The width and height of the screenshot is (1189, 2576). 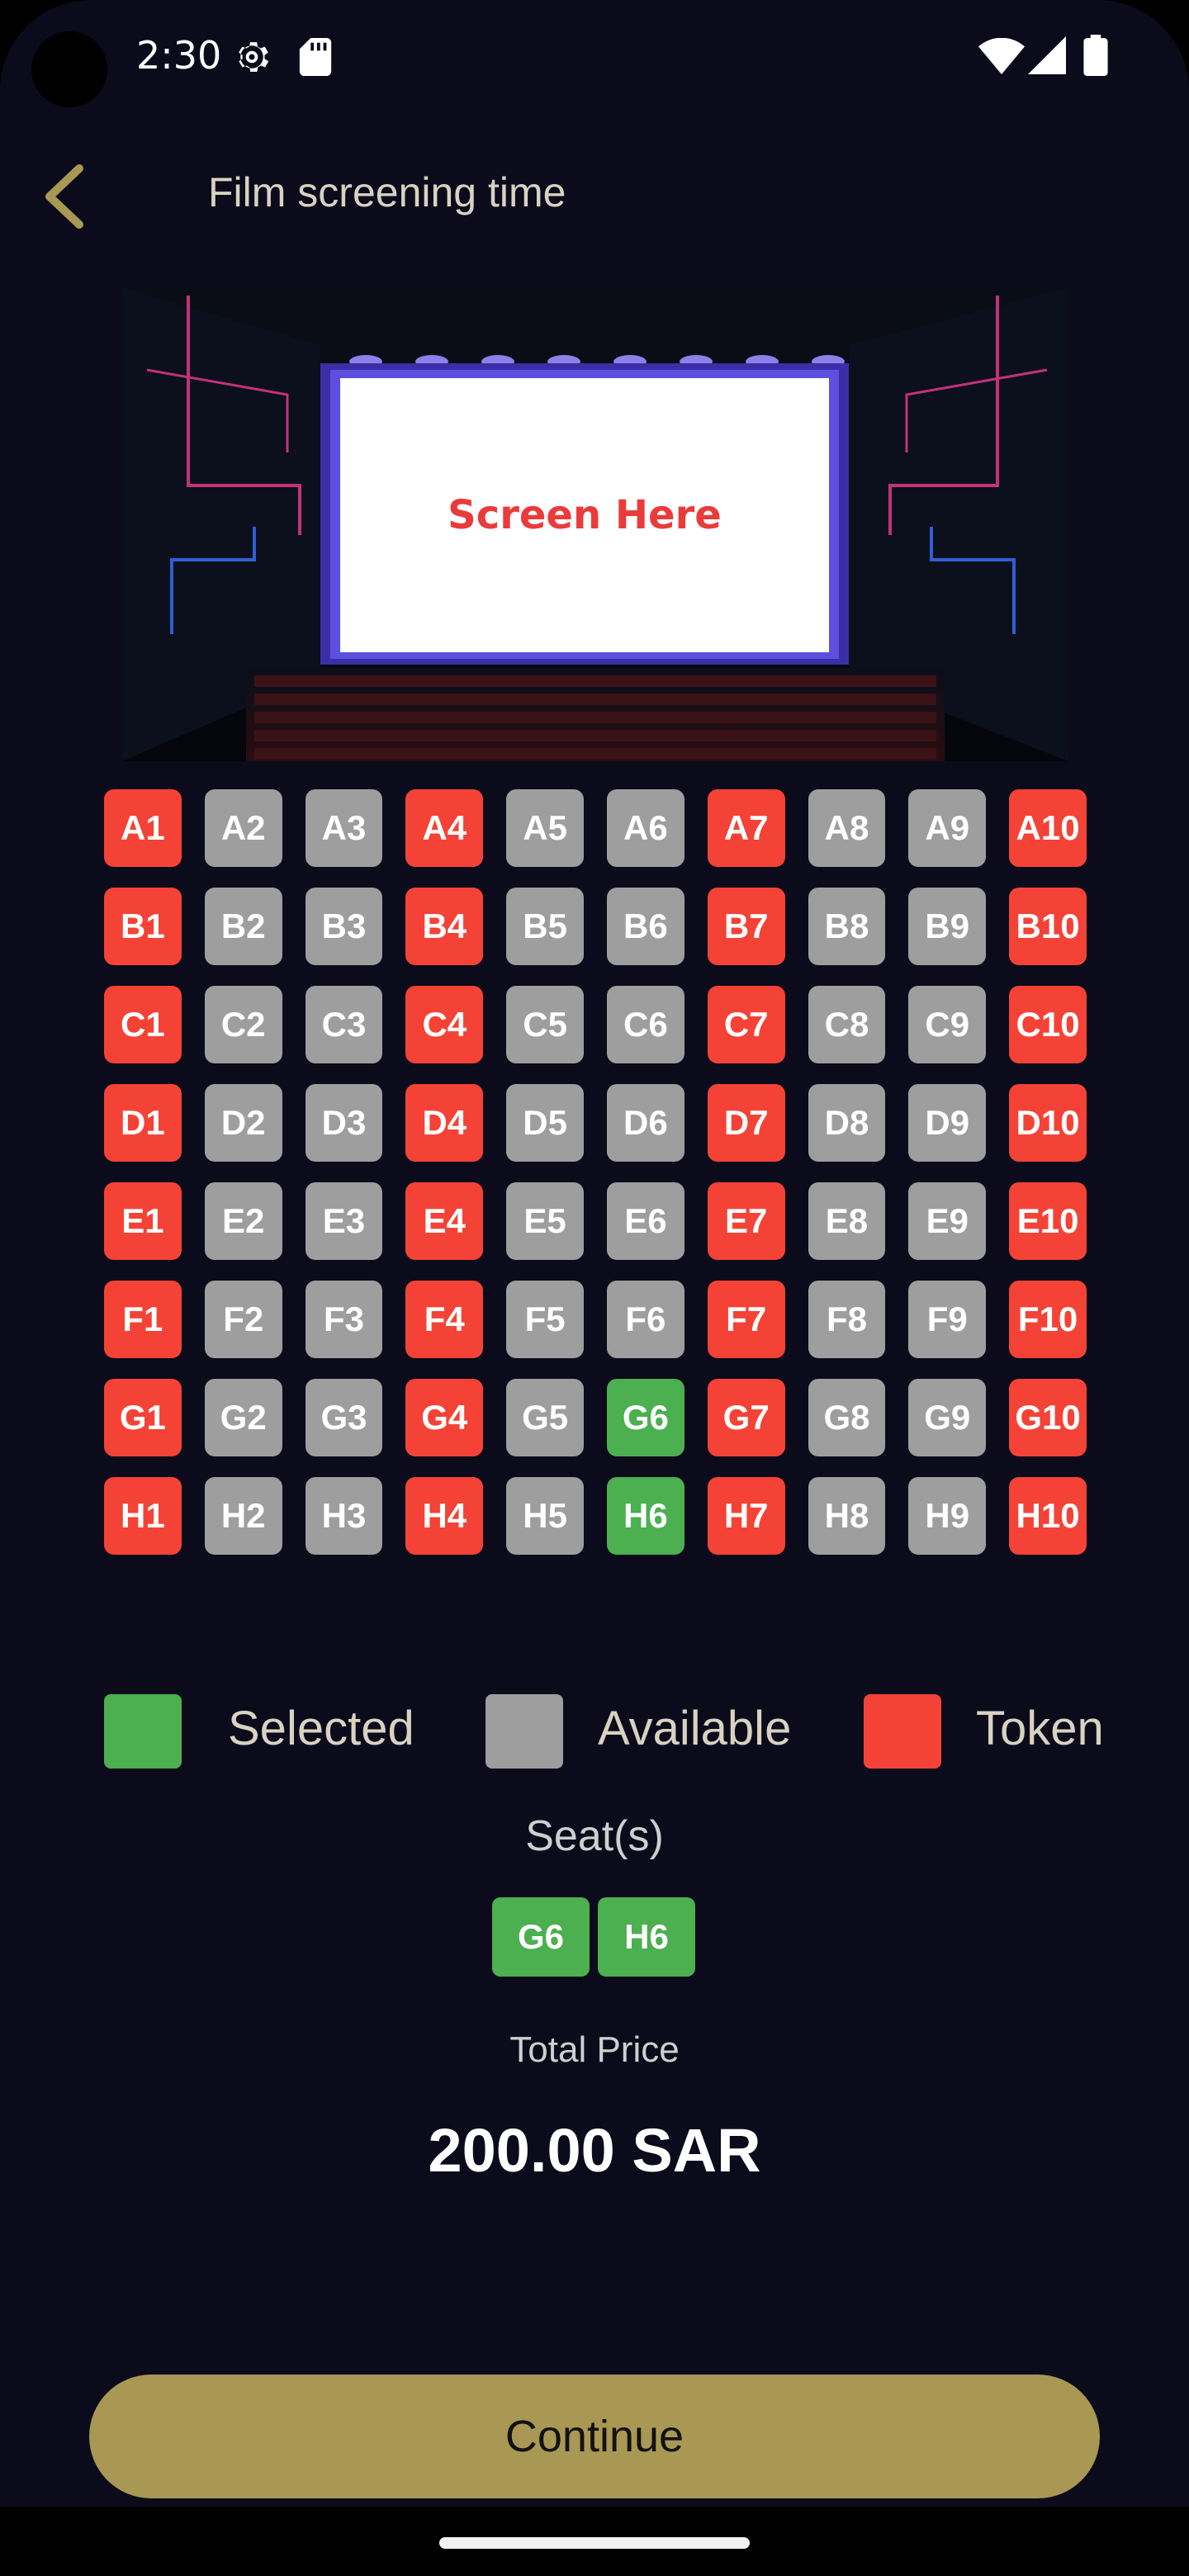 What do you see at coordinates (1048, 926) in the screenshot?
I see `seat-b10: B10` at bounding box center [1048, 926].